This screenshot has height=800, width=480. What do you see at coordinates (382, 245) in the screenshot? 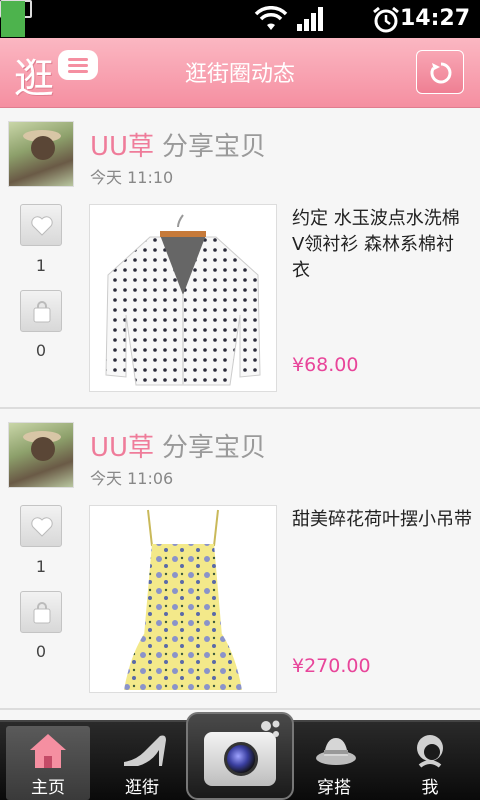
I see `product-name: 约定 水玉波点水洗棉V领衬衫 森林系棉衬衣` at bounding box center [382, 245].